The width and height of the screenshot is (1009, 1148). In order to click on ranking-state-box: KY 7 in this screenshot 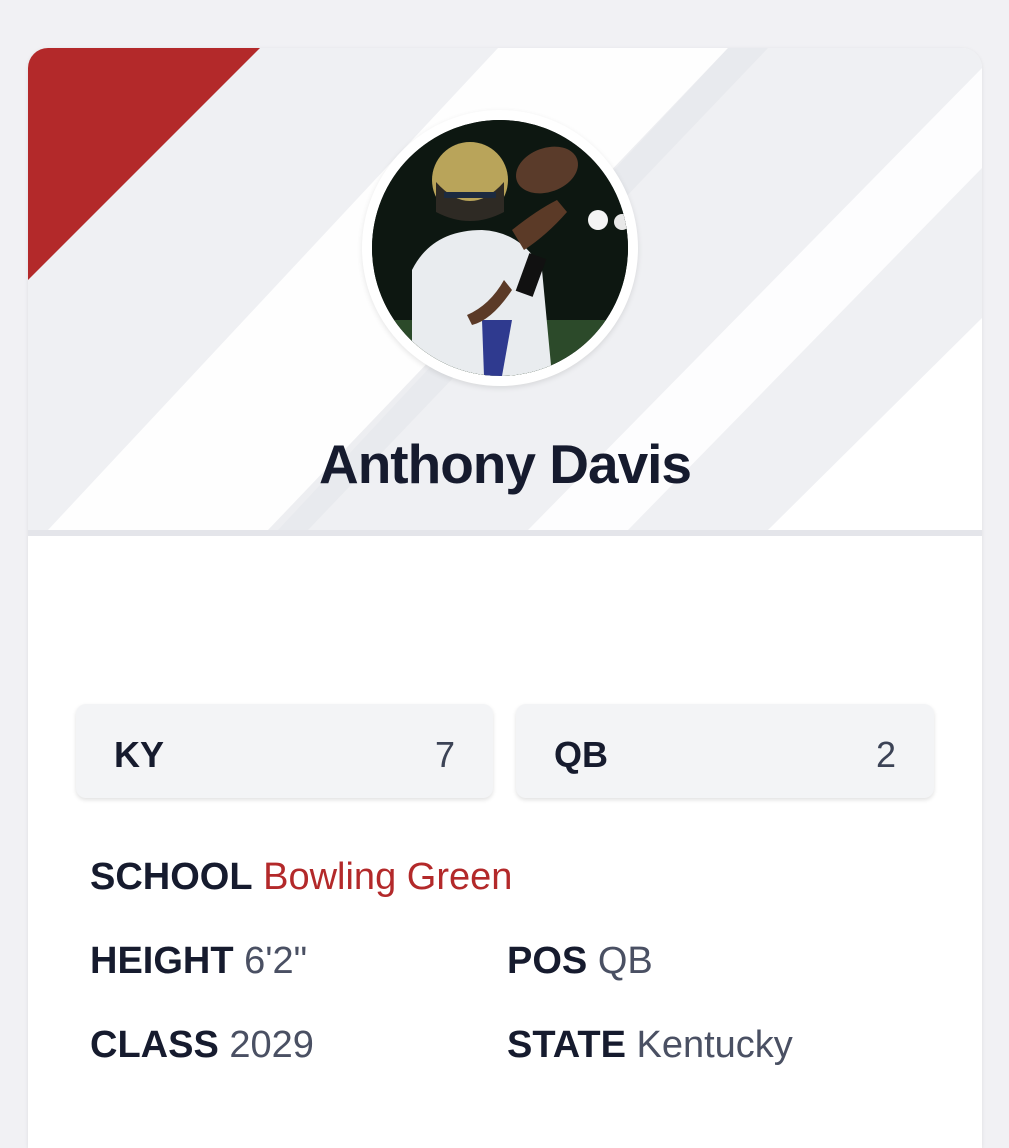, I will do `click(284, 751)`.